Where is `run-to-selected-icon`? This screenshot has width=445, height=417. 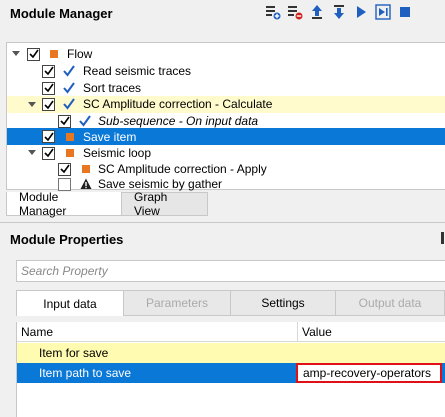
run-to-selected-icon is located at coordinates (383, 12).